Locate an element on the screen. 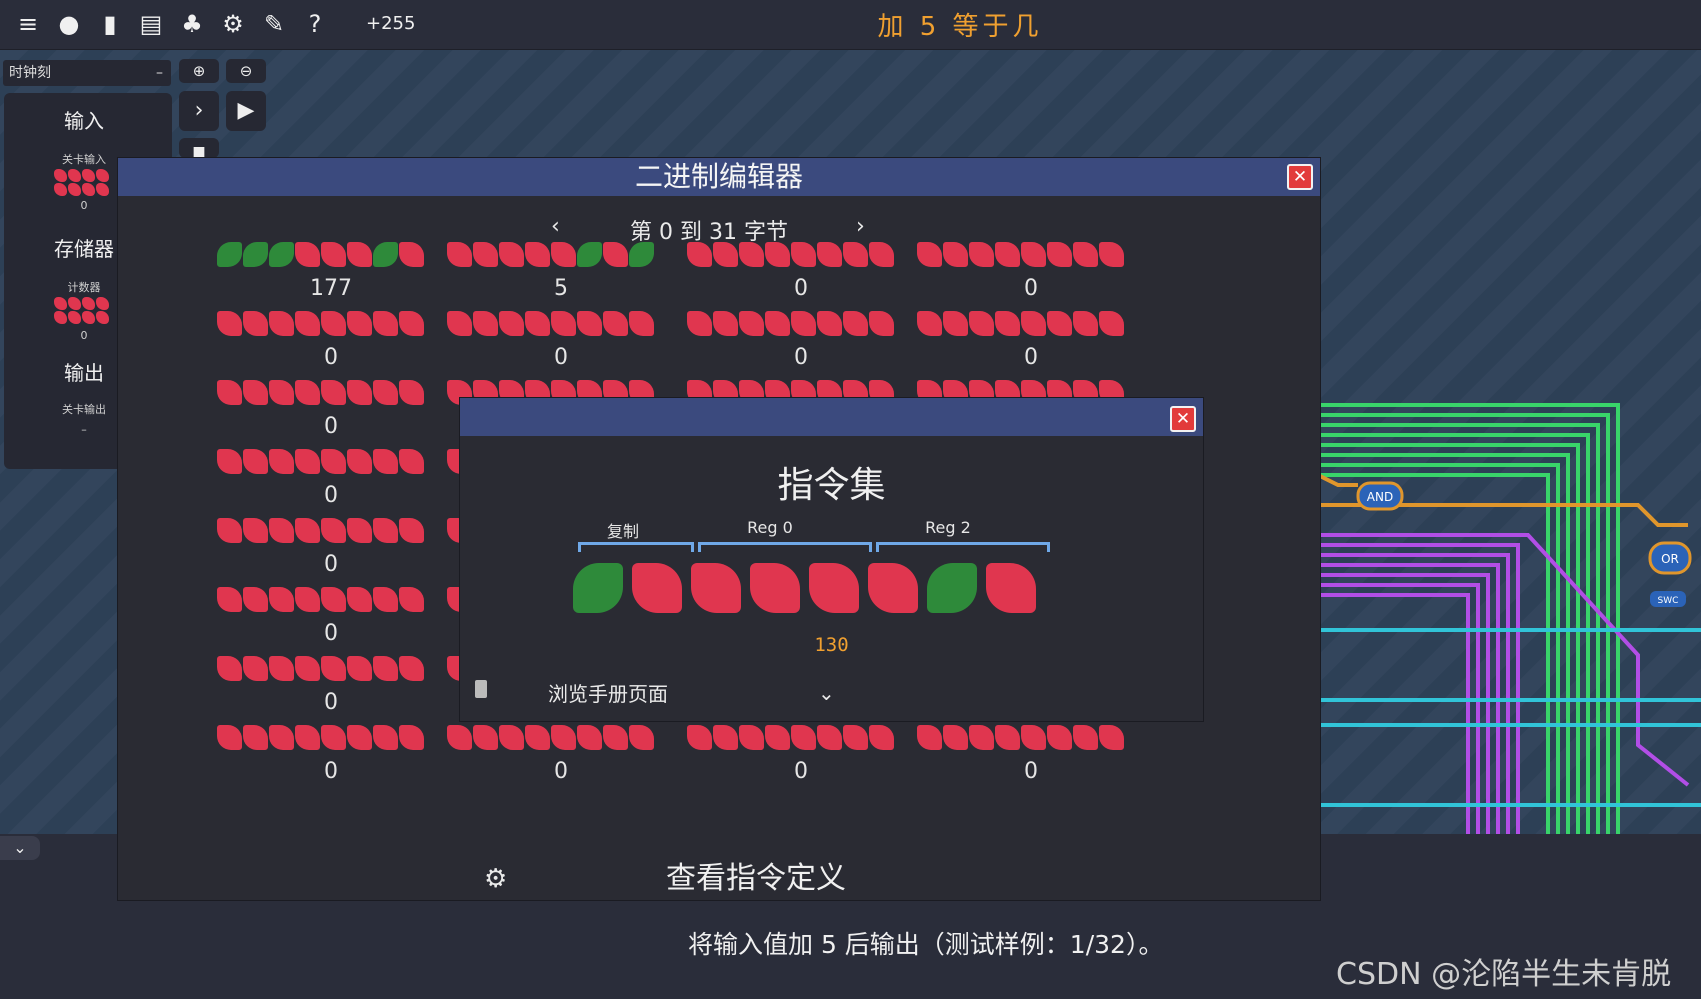  byte-cell: 5 is located at coordinates (561, 278).